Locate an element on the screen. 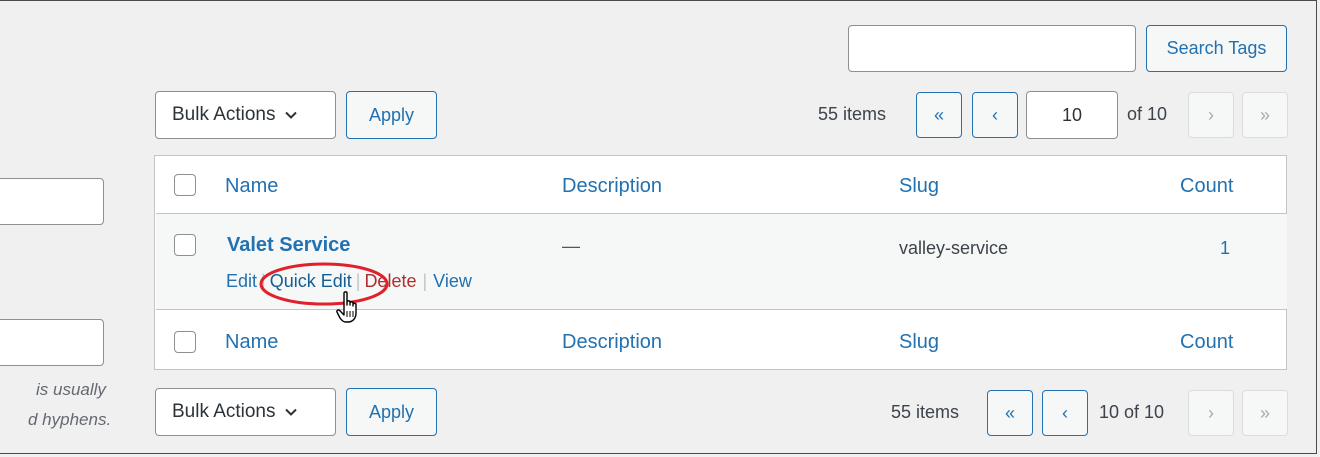 This screenshot has width=1320, height=457. last-page-button-bottom: » is located at coordinates (1265, 413).